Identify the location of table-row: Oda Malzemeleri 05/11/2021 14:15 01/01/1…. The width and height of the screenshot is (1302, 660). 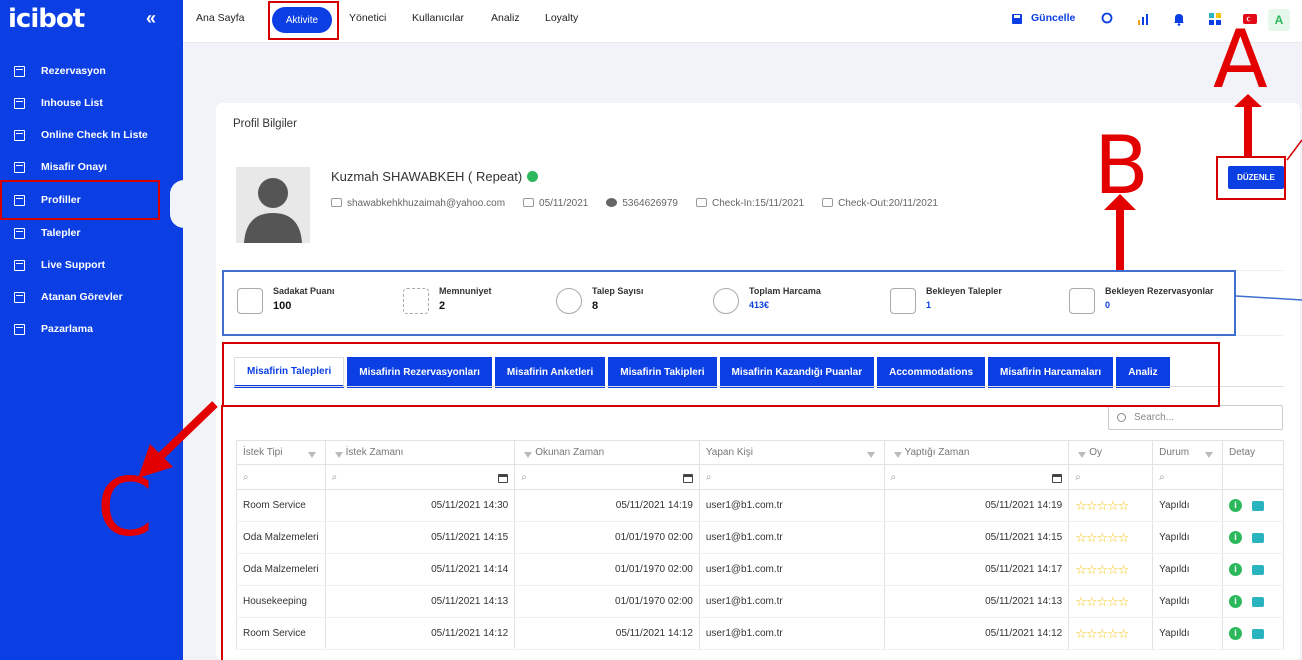
(760, 537).